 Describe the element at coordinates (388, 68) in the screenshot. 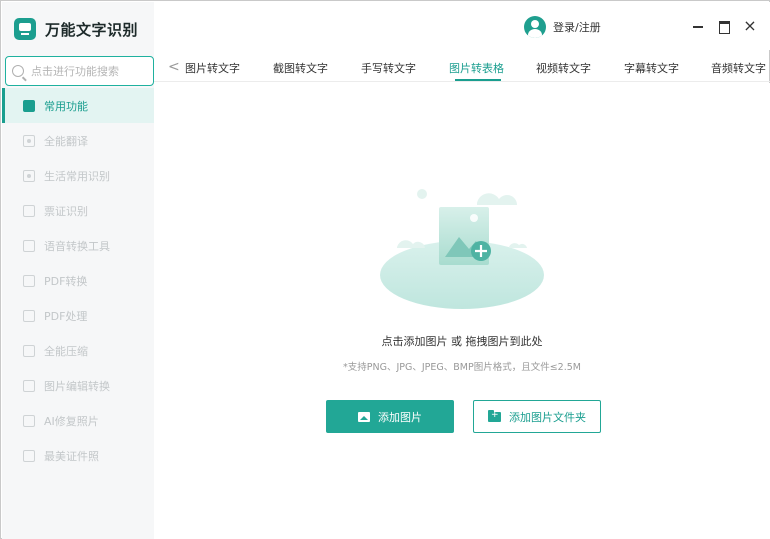

I see `tab-handwriting-to-text: 手写转文字` at that location.